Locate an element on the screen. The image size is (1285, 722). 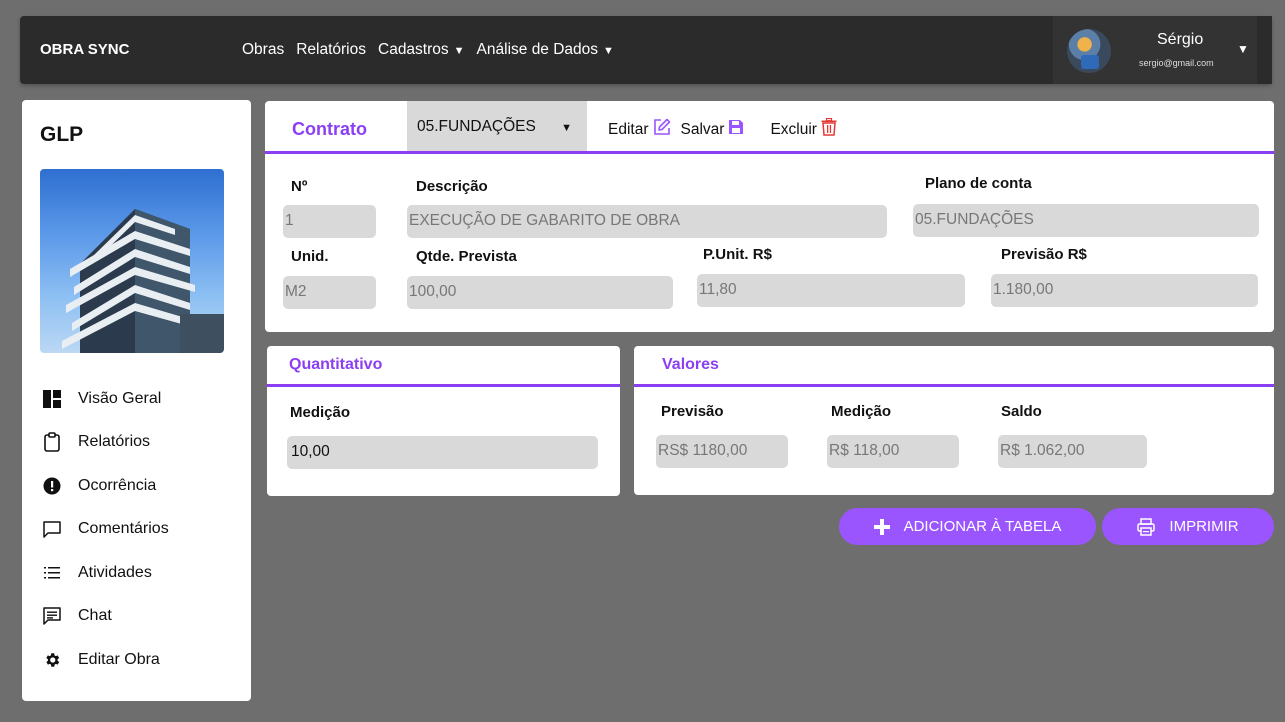
contract-actions: Editar Salvar Excluir is located at coordinates (722, 129).